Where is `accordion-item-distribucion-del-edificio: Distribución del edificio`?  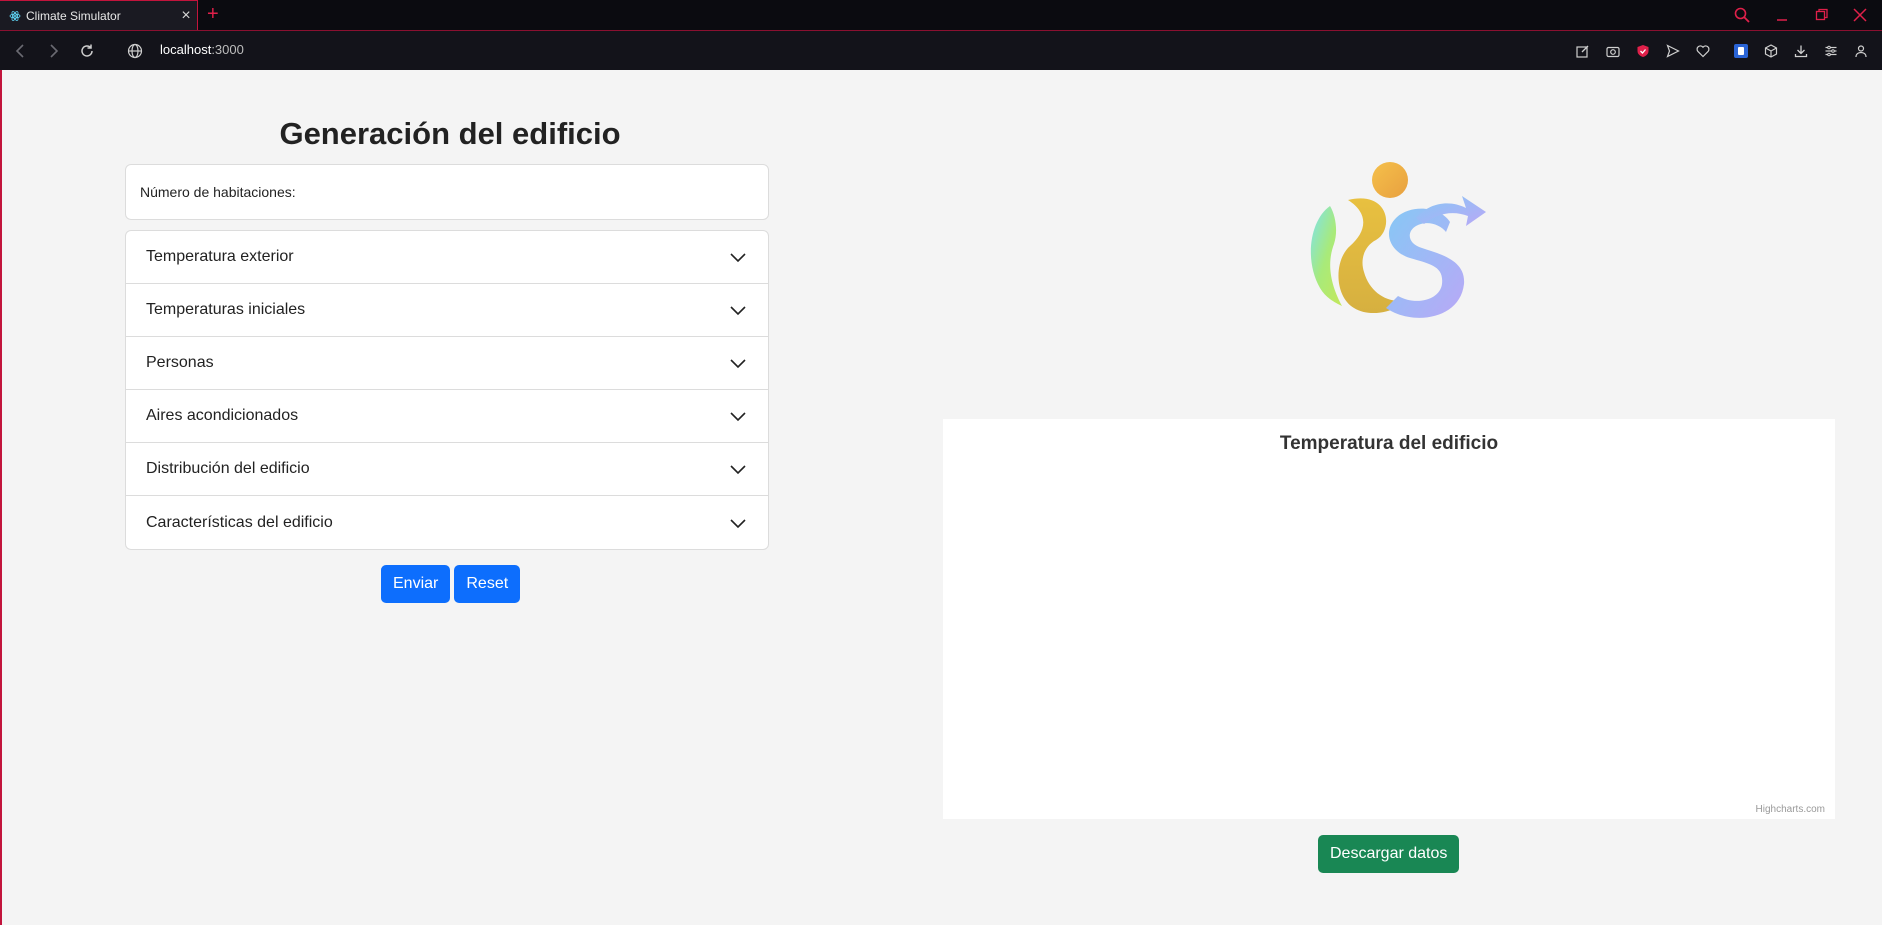
accordion-item-distribucion-del-edificio: Distribución del edificio is located at coordinates (447, 469).